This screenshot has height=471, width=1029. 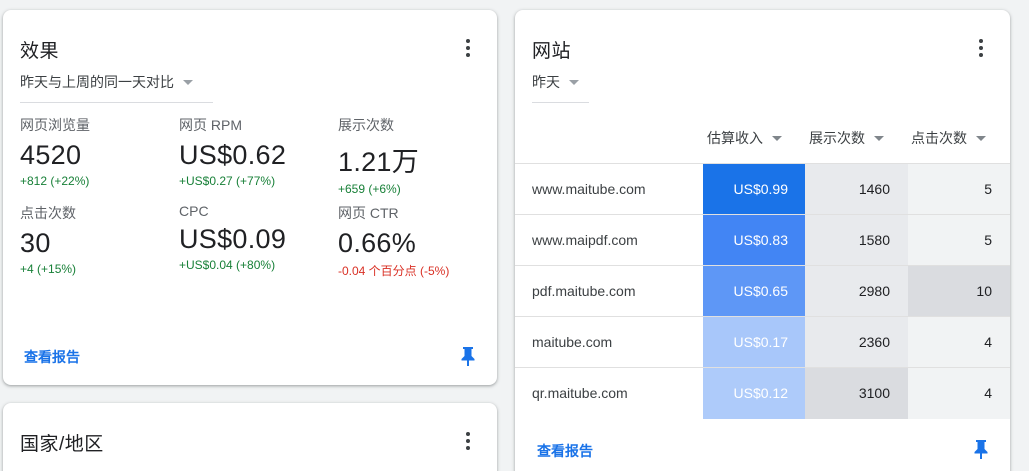 I want to click on site-name: pdf.maitube.com, so click(x=584, y=291).